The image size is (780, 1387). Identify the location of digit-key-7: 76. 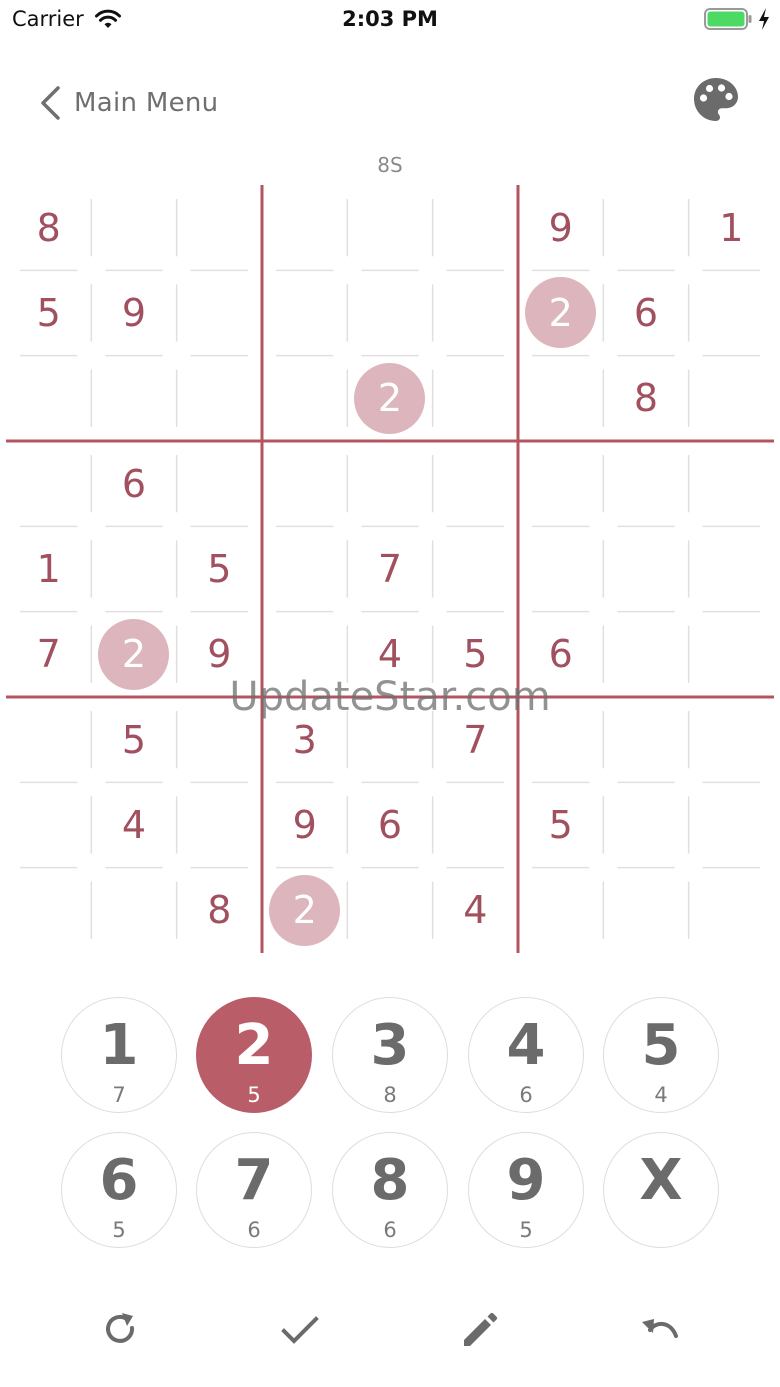
(254, 1190).